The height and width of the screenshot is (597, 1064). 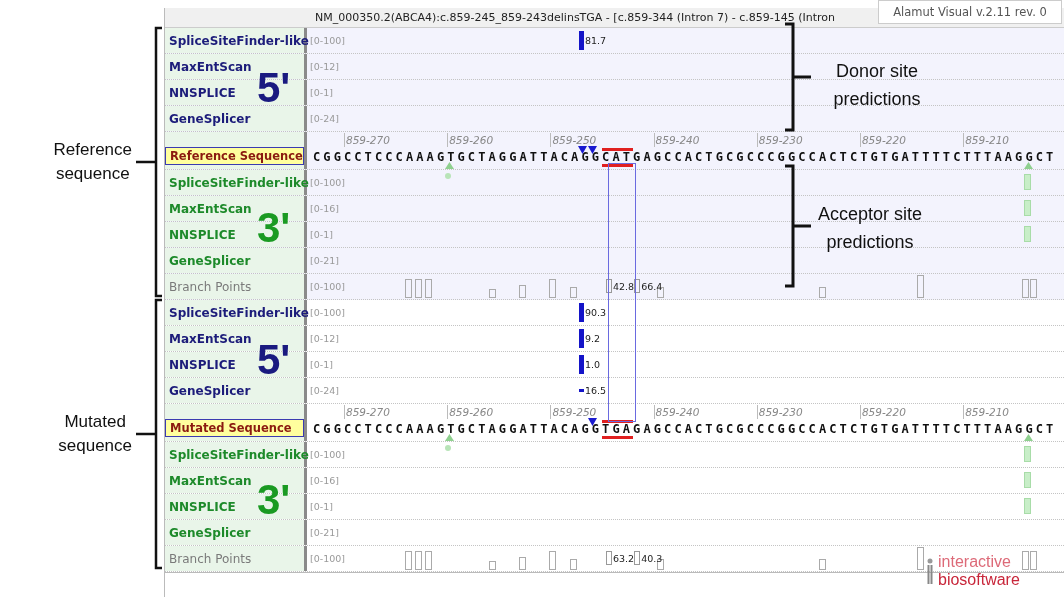 I want to click on score-value: 1.0, so click(x=593, y=364).